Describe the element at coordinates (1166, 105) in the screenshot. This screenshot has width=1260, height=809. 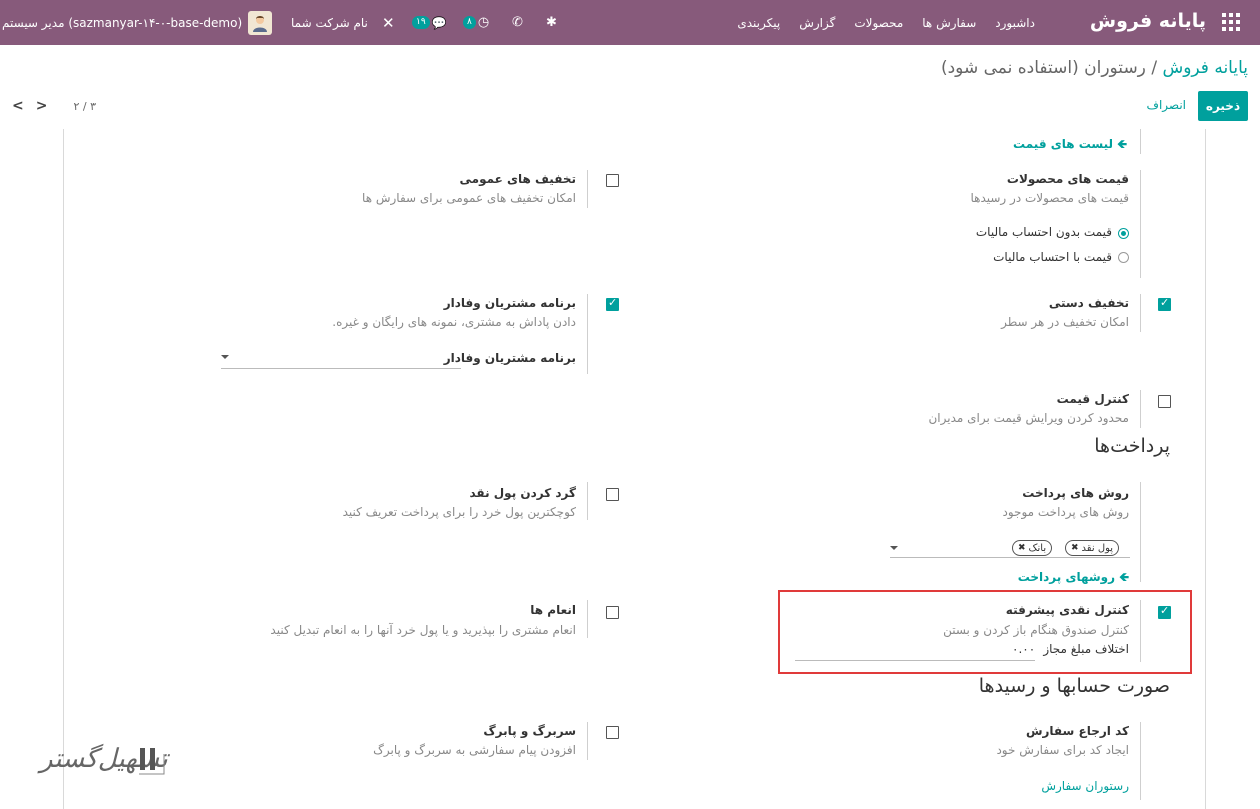
I see `discard-button: انصراف` at that location.